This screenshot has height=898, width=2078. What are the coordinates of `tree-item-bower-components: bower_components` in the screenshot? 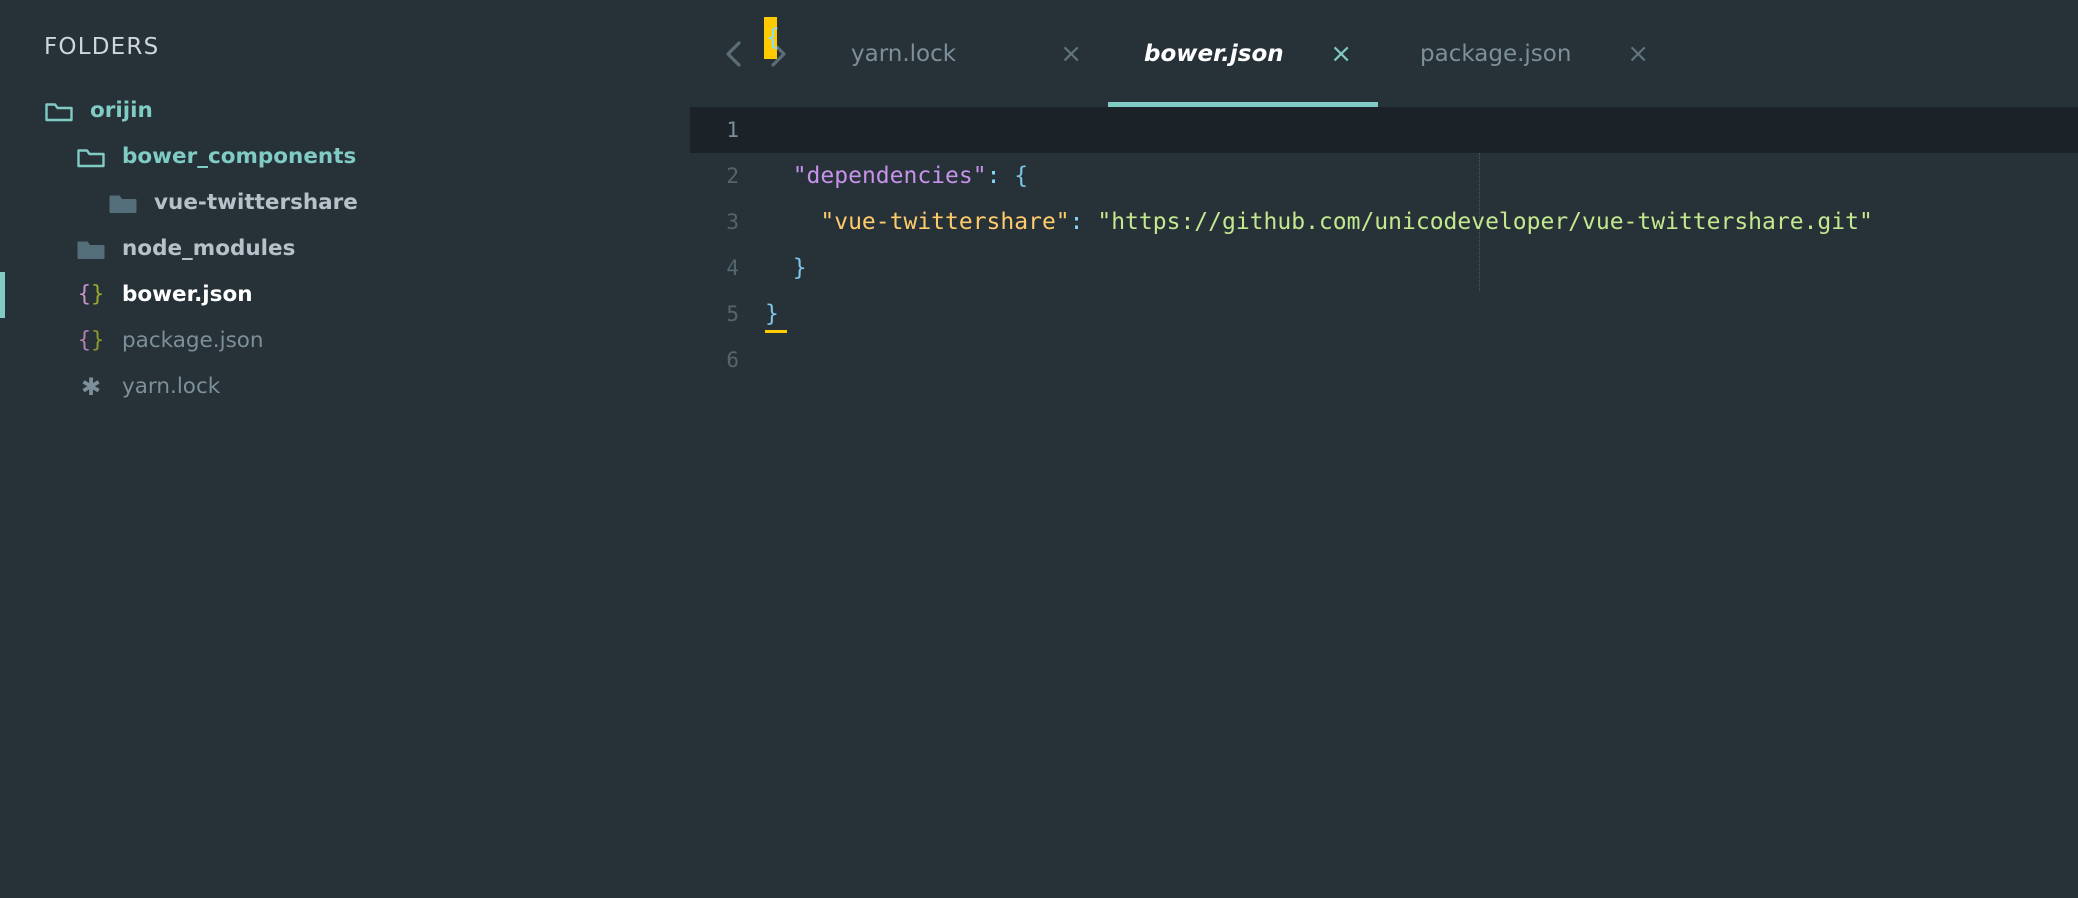 It's located at (345, 157).